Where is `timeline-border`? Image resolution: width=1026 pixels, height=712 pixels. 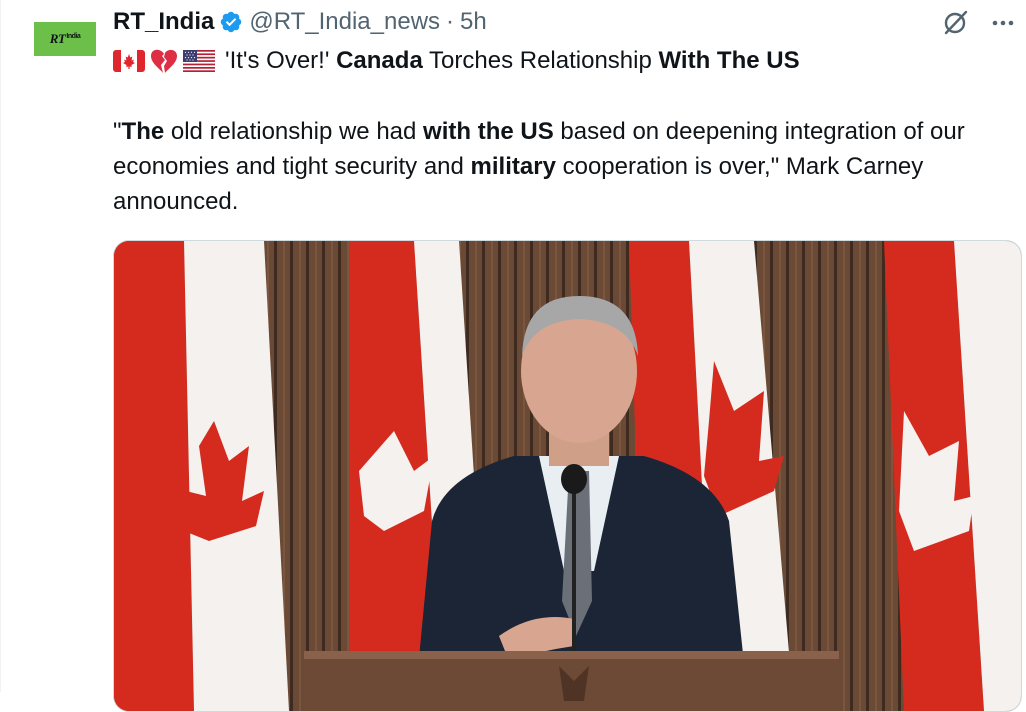
timeline-border is located at coordinates (0, 346).